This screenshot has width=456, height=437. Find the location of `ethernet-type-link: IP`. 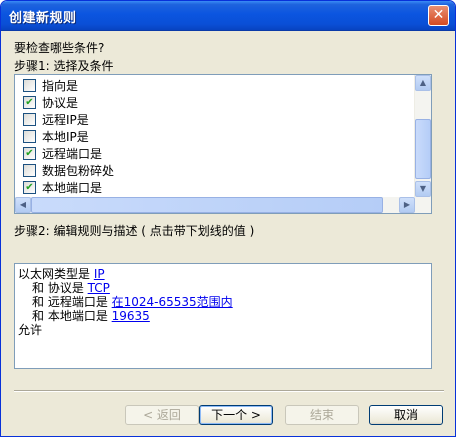

ethernet-type-link: IP is located at coordinates (99, 274).